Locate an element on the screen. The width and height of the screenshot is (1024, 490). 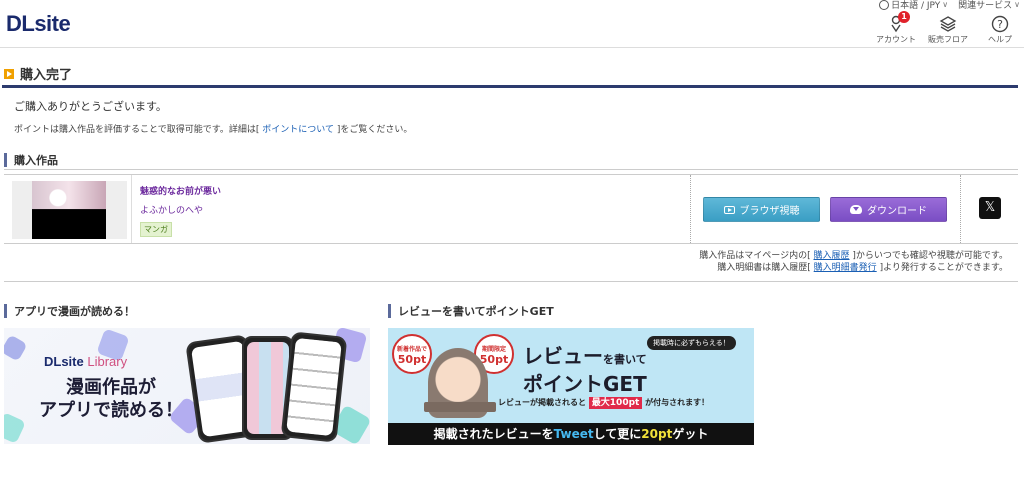
review-sub-copy: レビューが掲載されると 最大100pt が付与されます！ is located at coordinates (604, 402).